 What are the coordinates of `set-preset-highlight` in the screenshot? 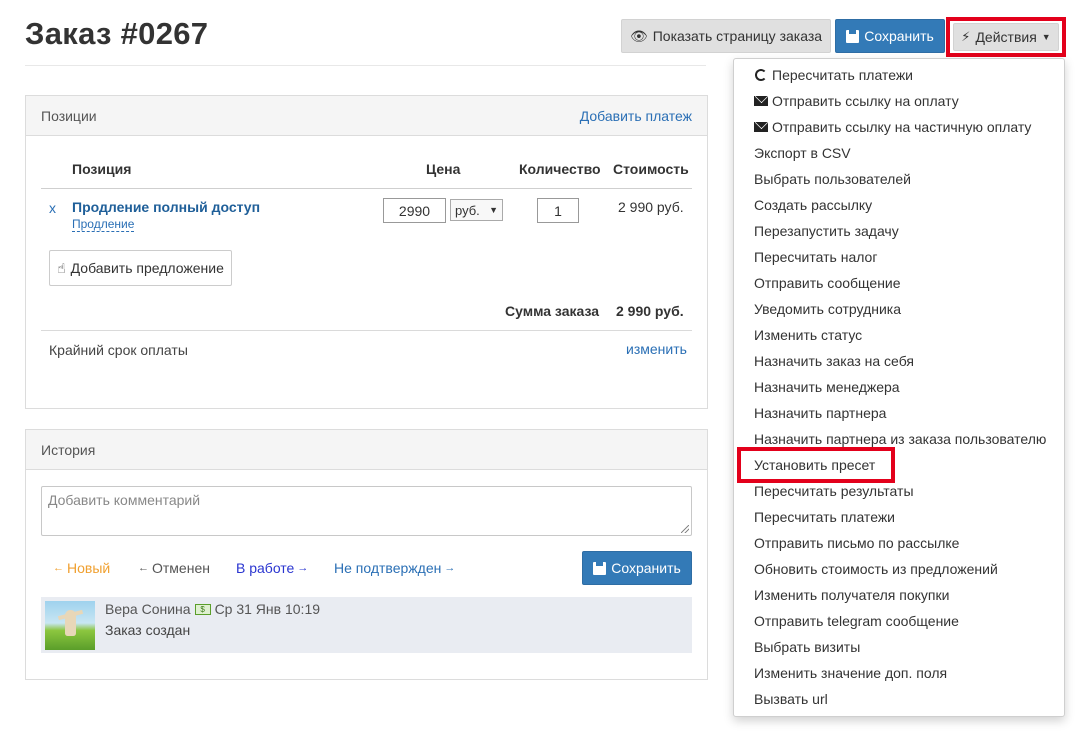 It's located at (816, 465).